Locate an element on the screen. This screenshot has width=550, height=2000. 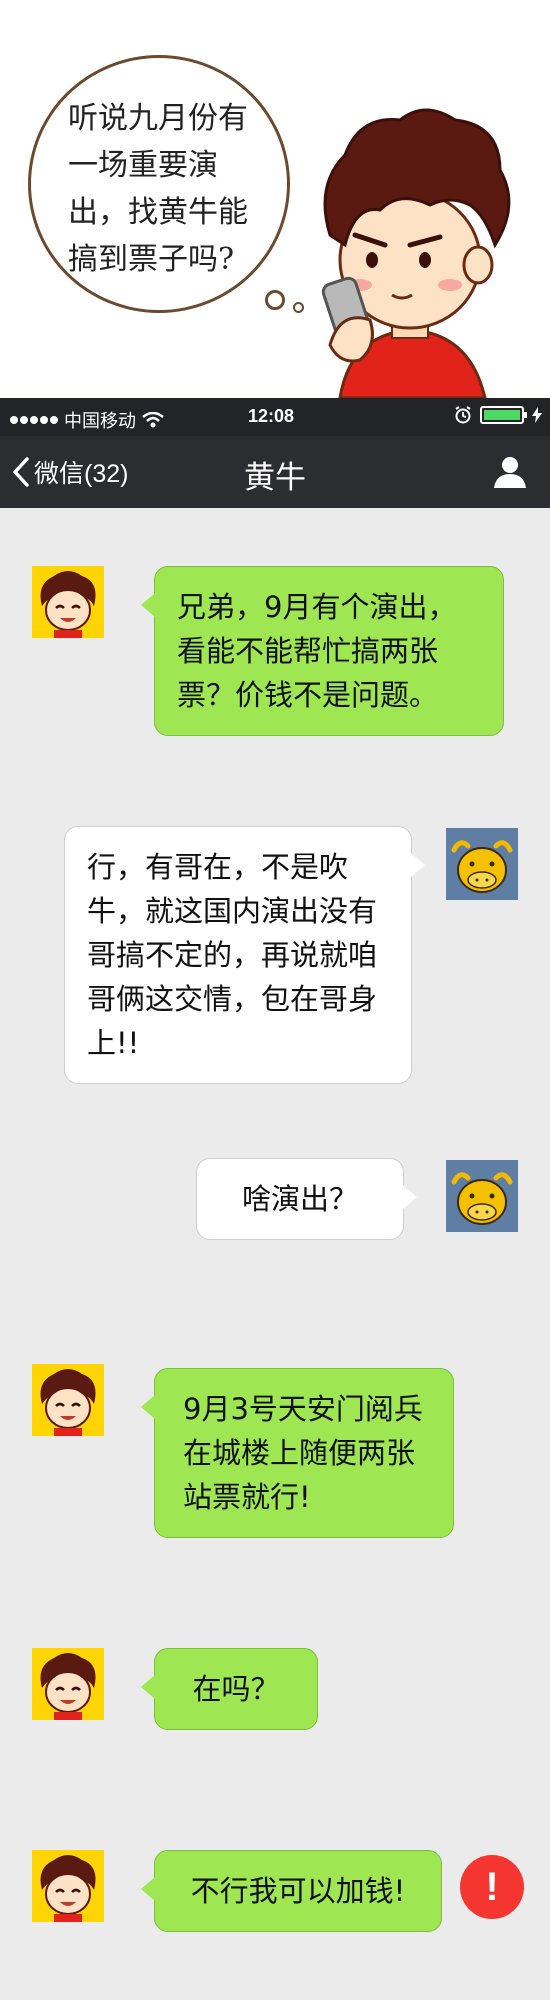
message-bubble-sent: 在吗？ is located at coordinates (229, 1689).